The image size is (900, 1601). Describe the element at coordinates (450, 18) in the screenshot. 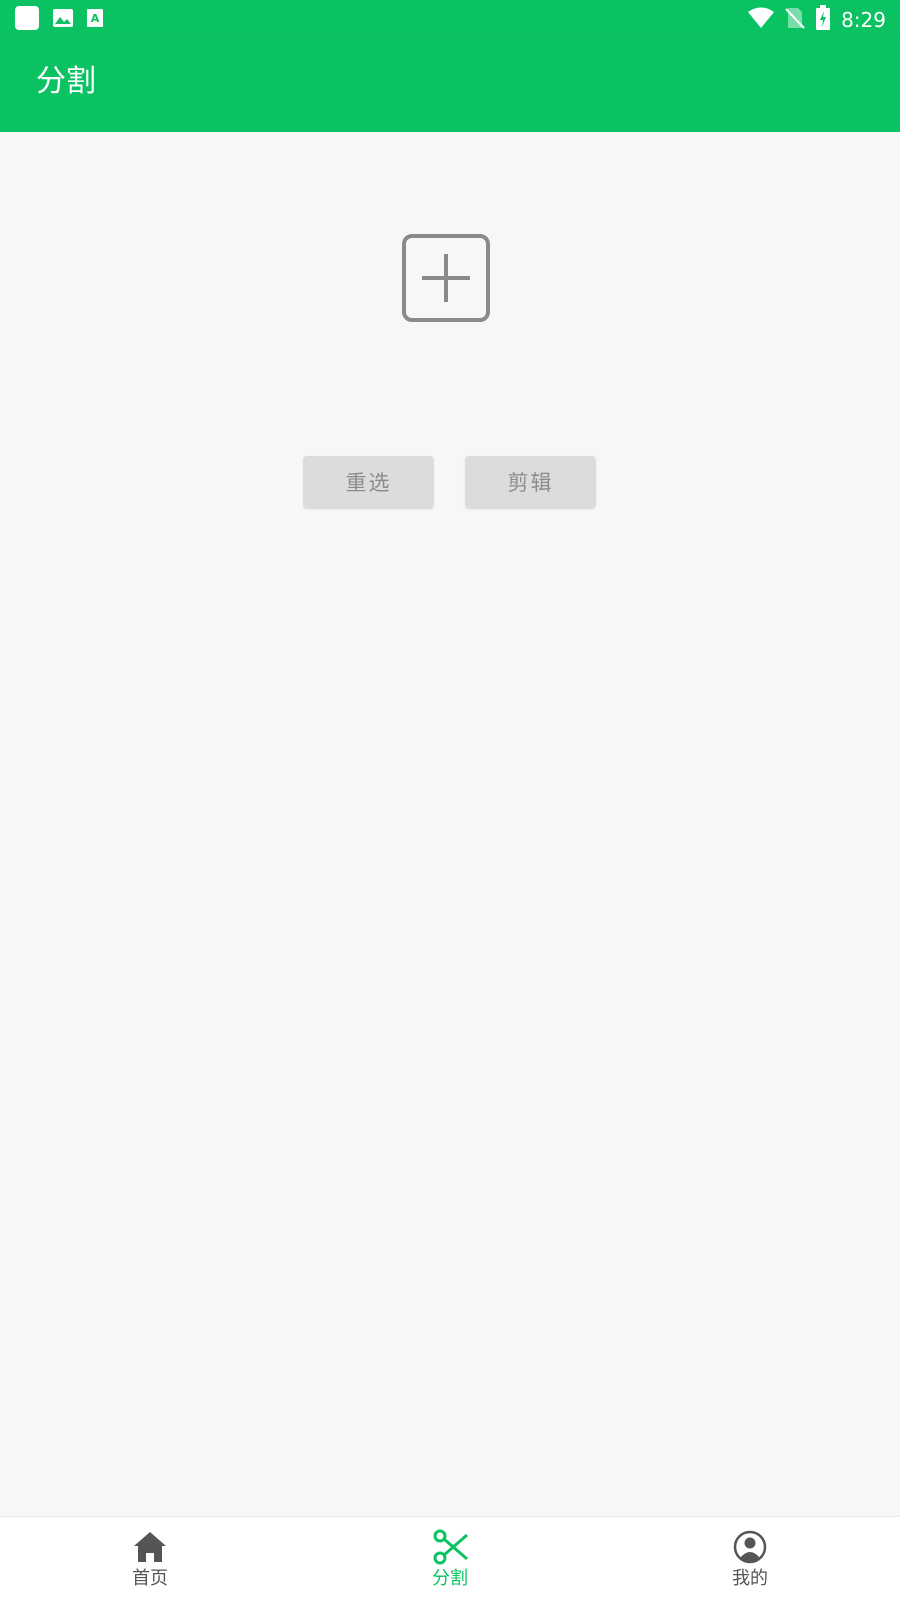

I see `status-bar: A 8:29` at that location.